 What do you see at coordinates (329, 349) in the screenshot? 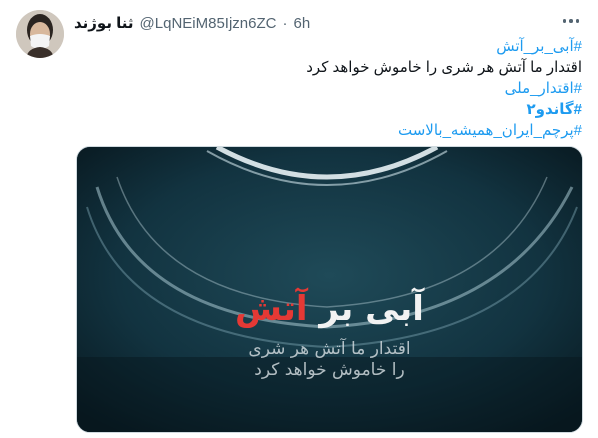
I see `poster-subtitle-line1: اقتدار ما آتش هر شری` at bounding box center [329, 349].